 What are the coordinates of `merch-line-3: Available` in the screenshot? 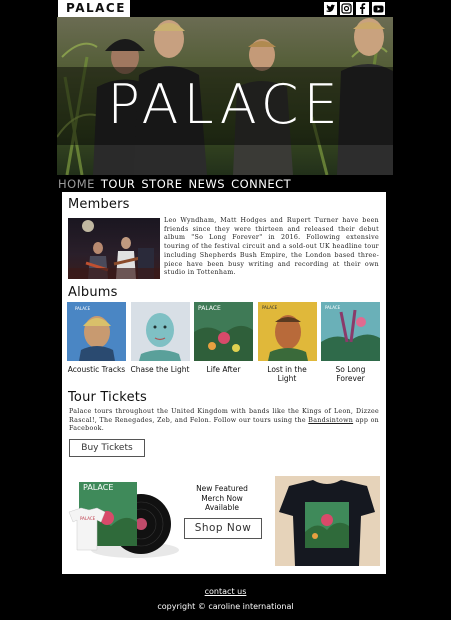 It's located at (222, 507).